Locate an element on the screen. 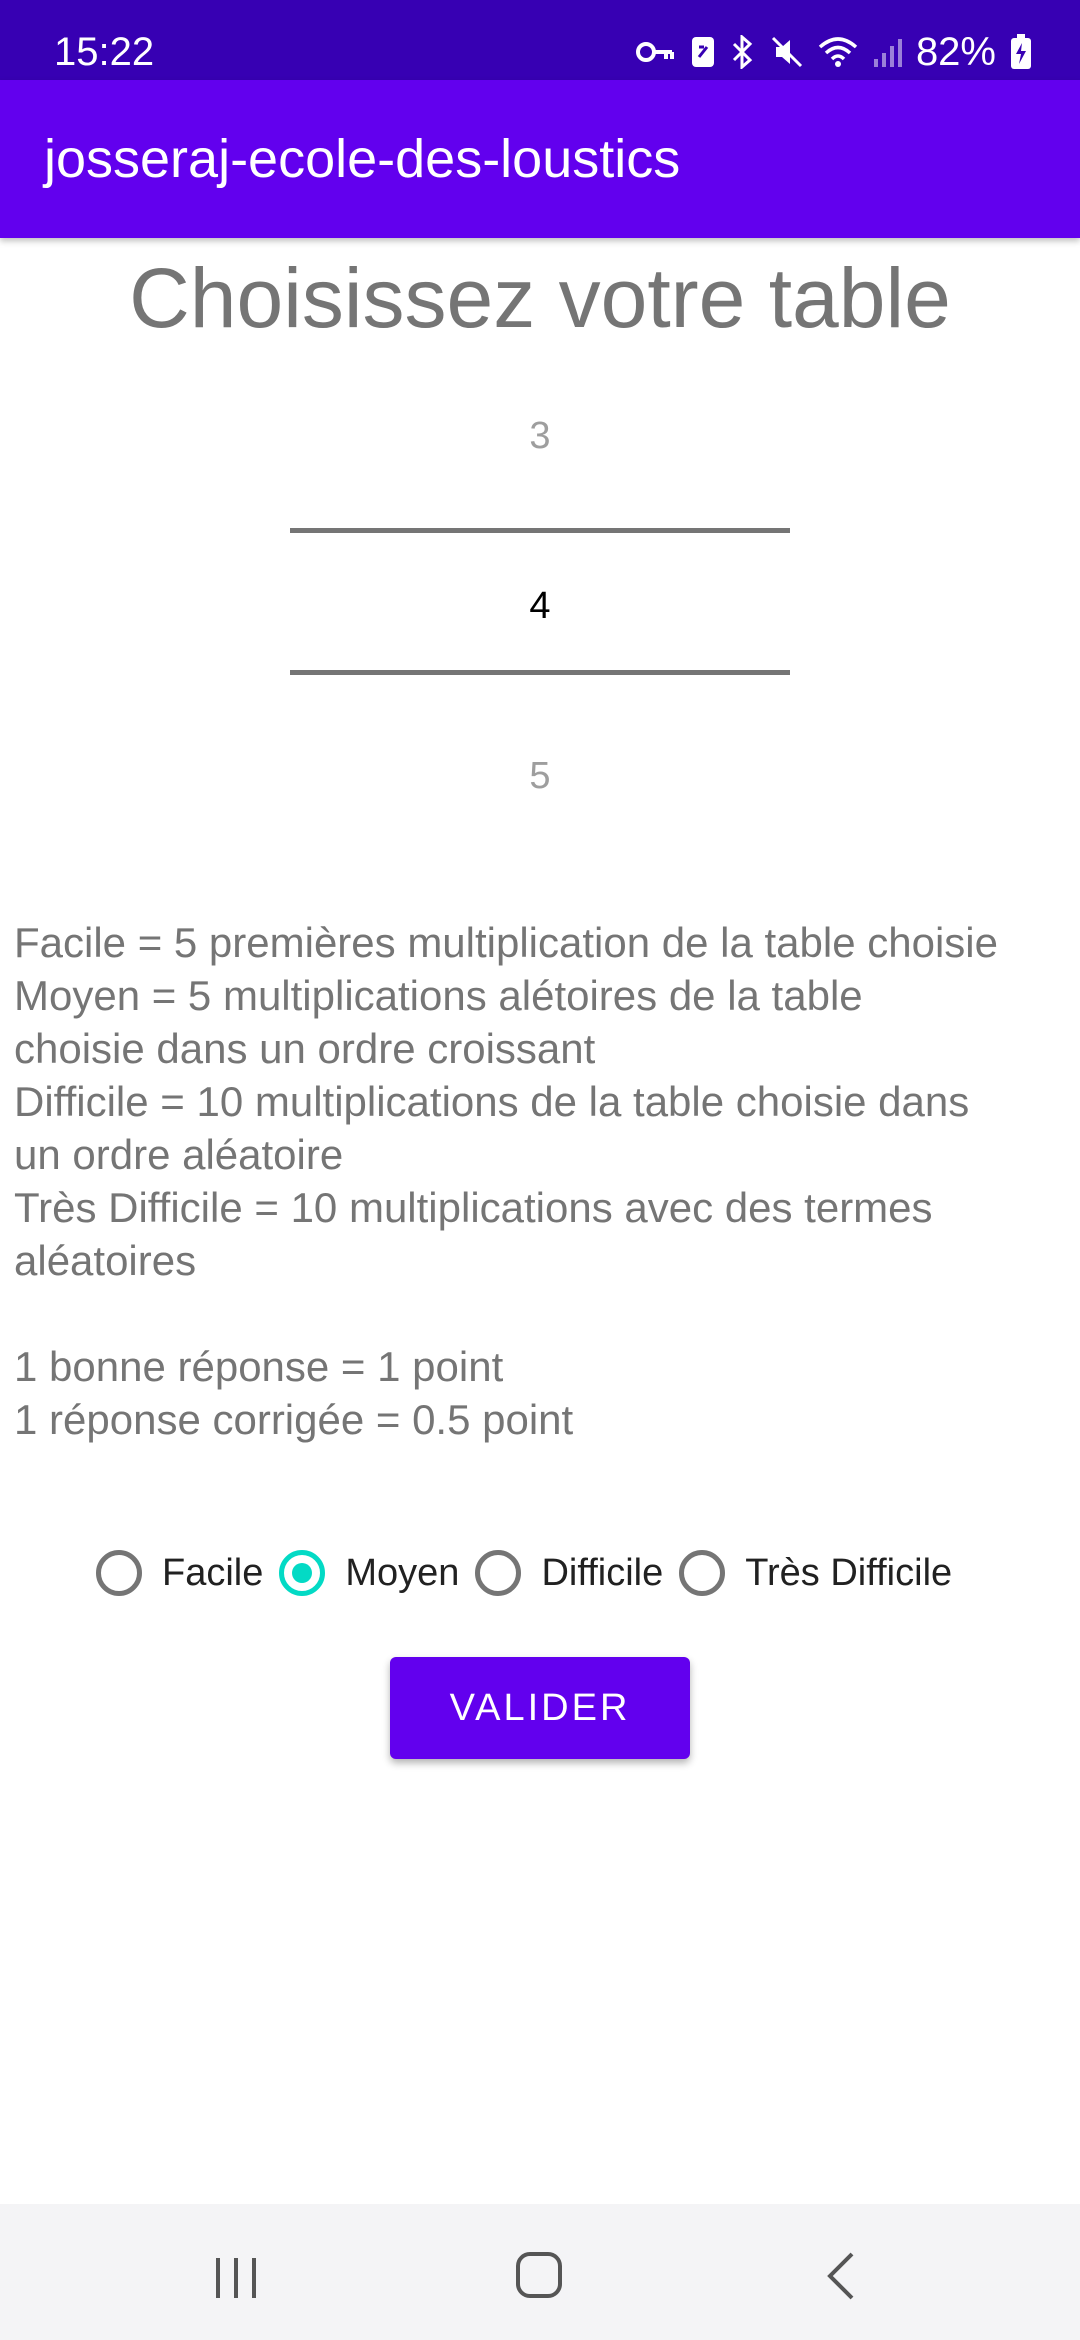 The width and height of the screenshot is (1080, 2340). status-icons: 82% is located at coordinates (833, 40).